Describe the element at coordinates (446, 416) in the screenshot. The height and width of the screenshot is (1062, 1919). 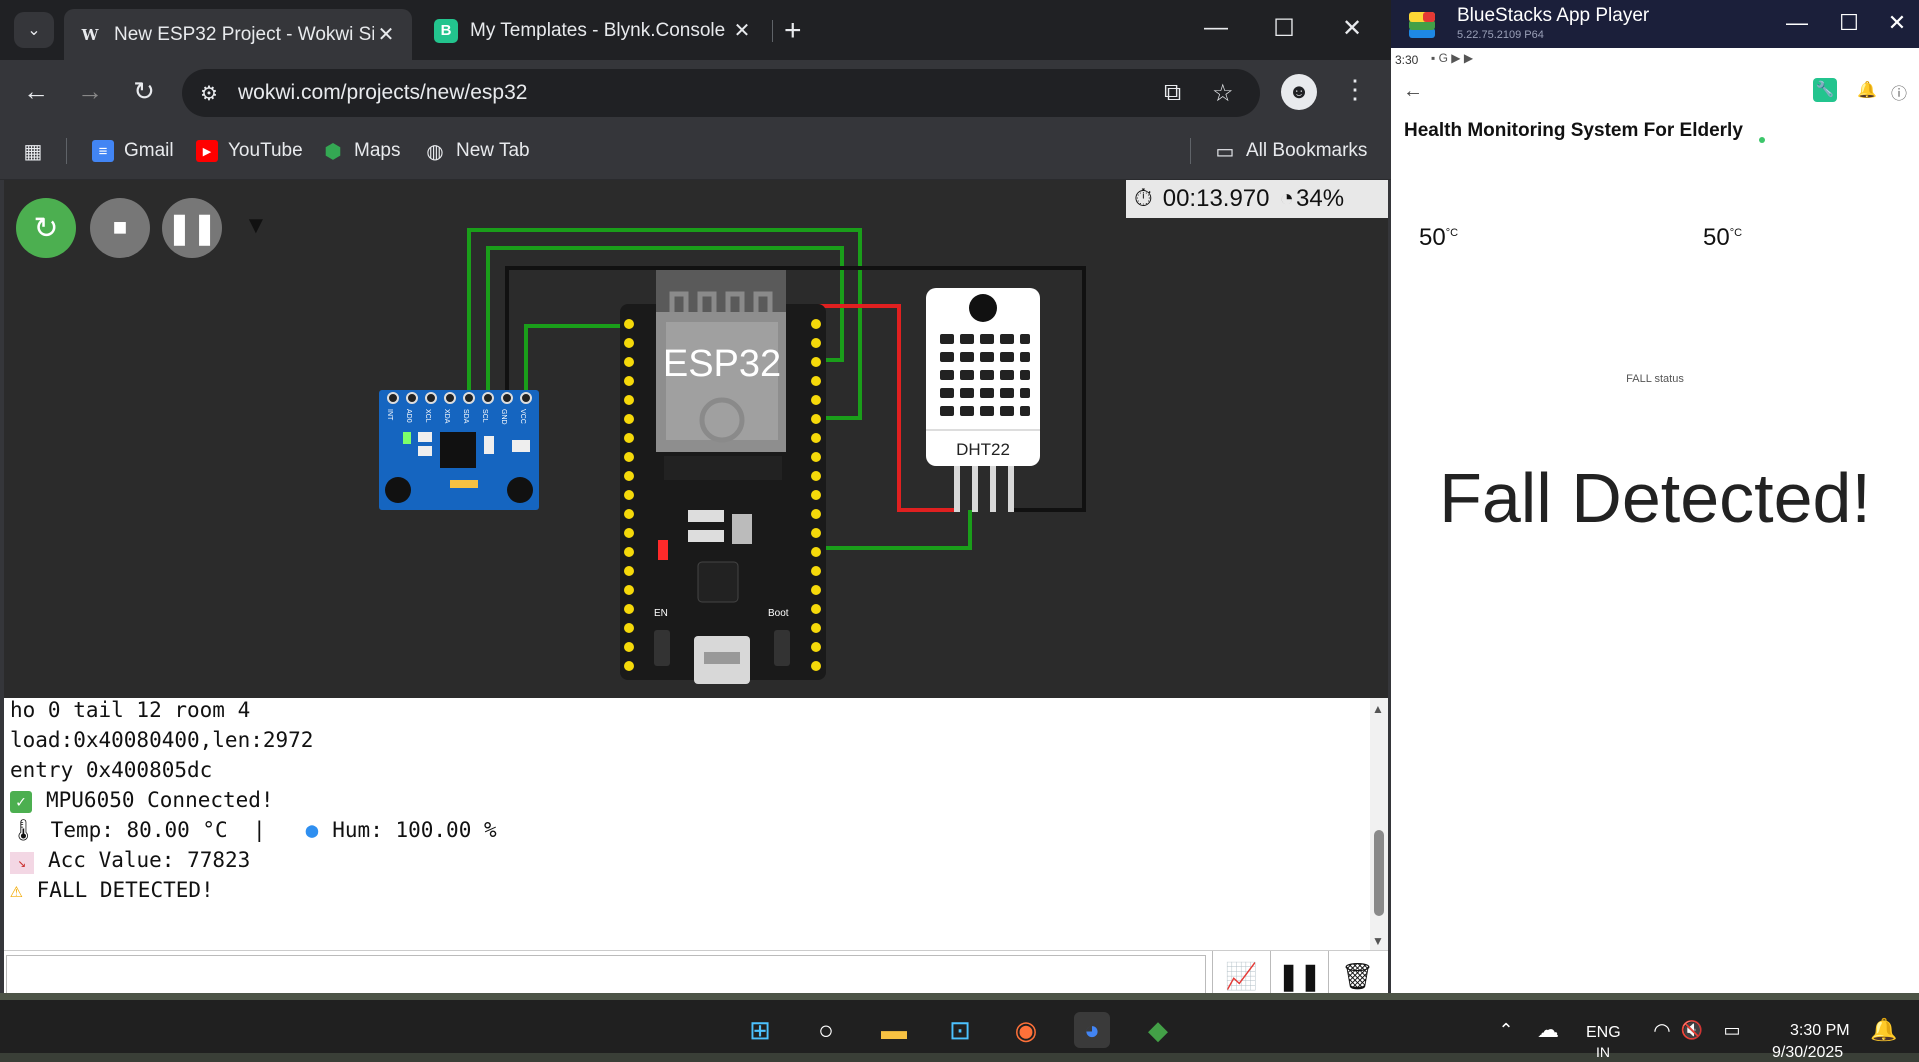
I see `mpu-pin-label: XDA` at that location.